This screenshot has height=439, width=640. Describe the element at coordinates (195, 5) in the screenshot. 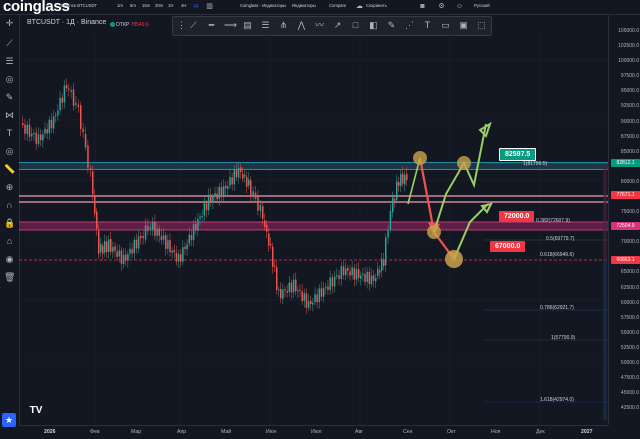

I see `interval-1d: 1Д` at that location.